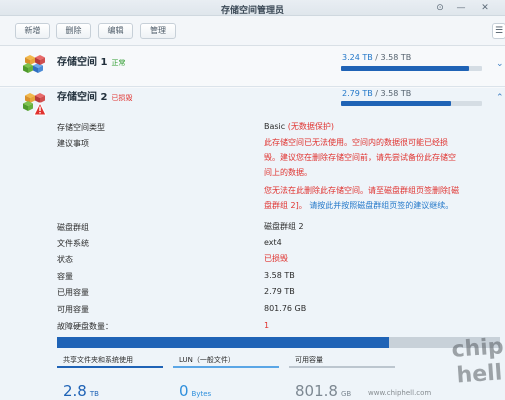  Describe the element at coordinates (498, 31) in the screenshot. I see `view-toggle-icon: ☰` at that location.